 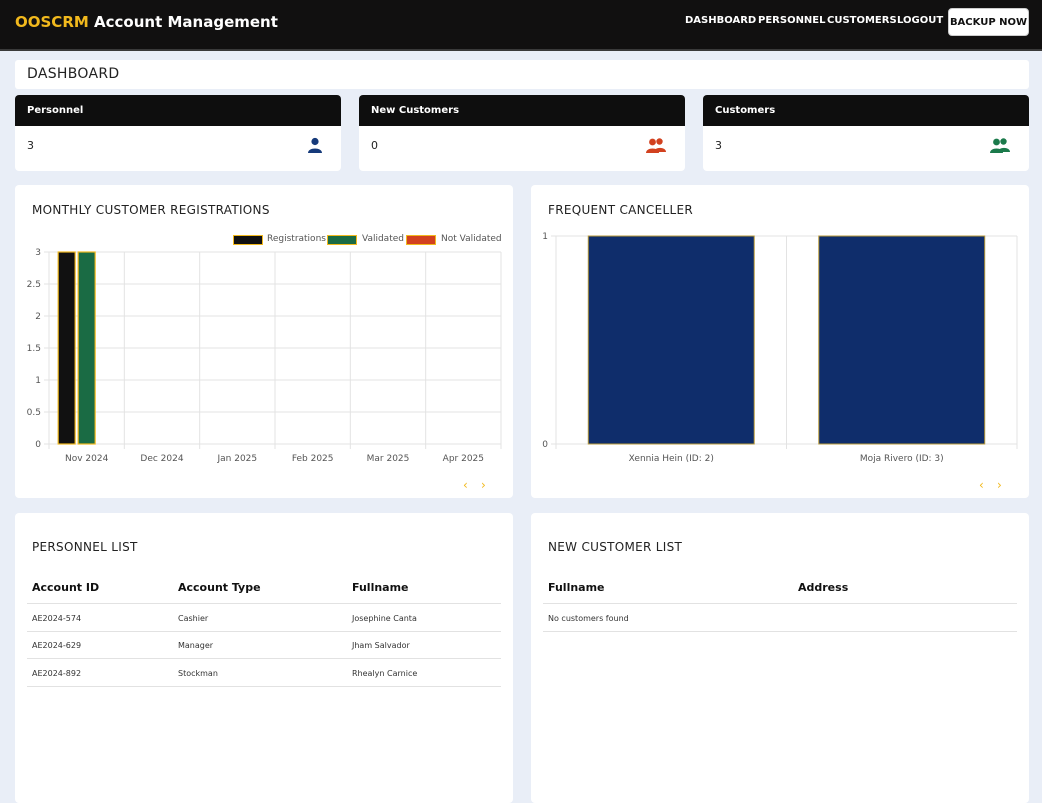 What do you see at coordinates (73, 74) in the screenshot?
I see `page-title: DASHBOARD` at bounding box center [73, 74].